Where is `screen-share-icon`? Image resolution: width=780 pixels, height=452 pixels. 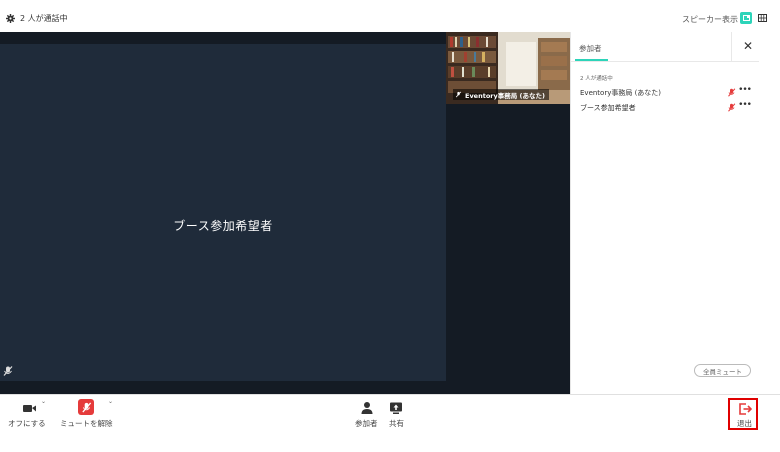 screen-share-icon is located at coordinates (396, 408).